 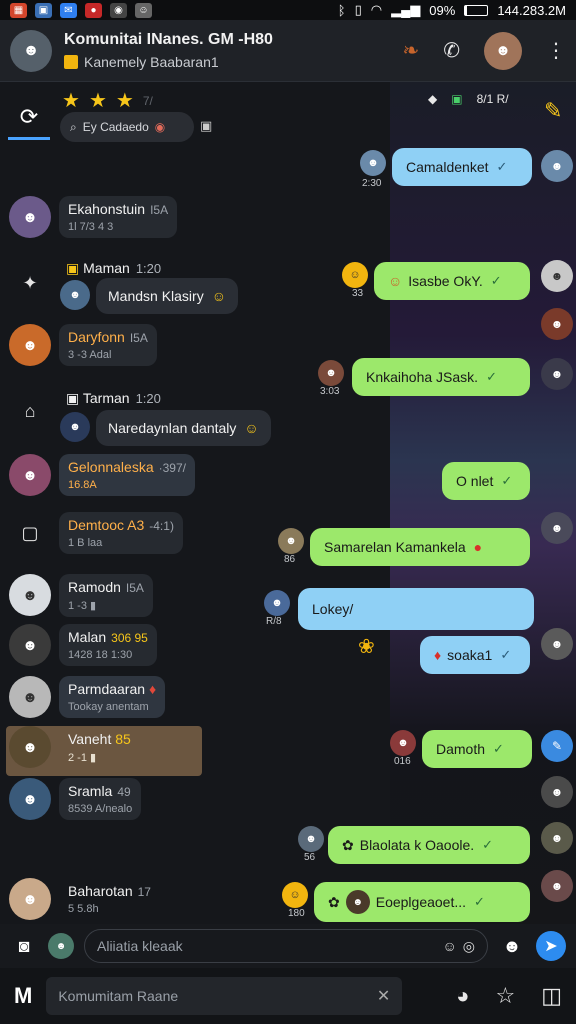 What do you see at coordinates (172, 468) in the screenshot?
I see `conversation-time: ·397/` at bounding box center [172, 468].